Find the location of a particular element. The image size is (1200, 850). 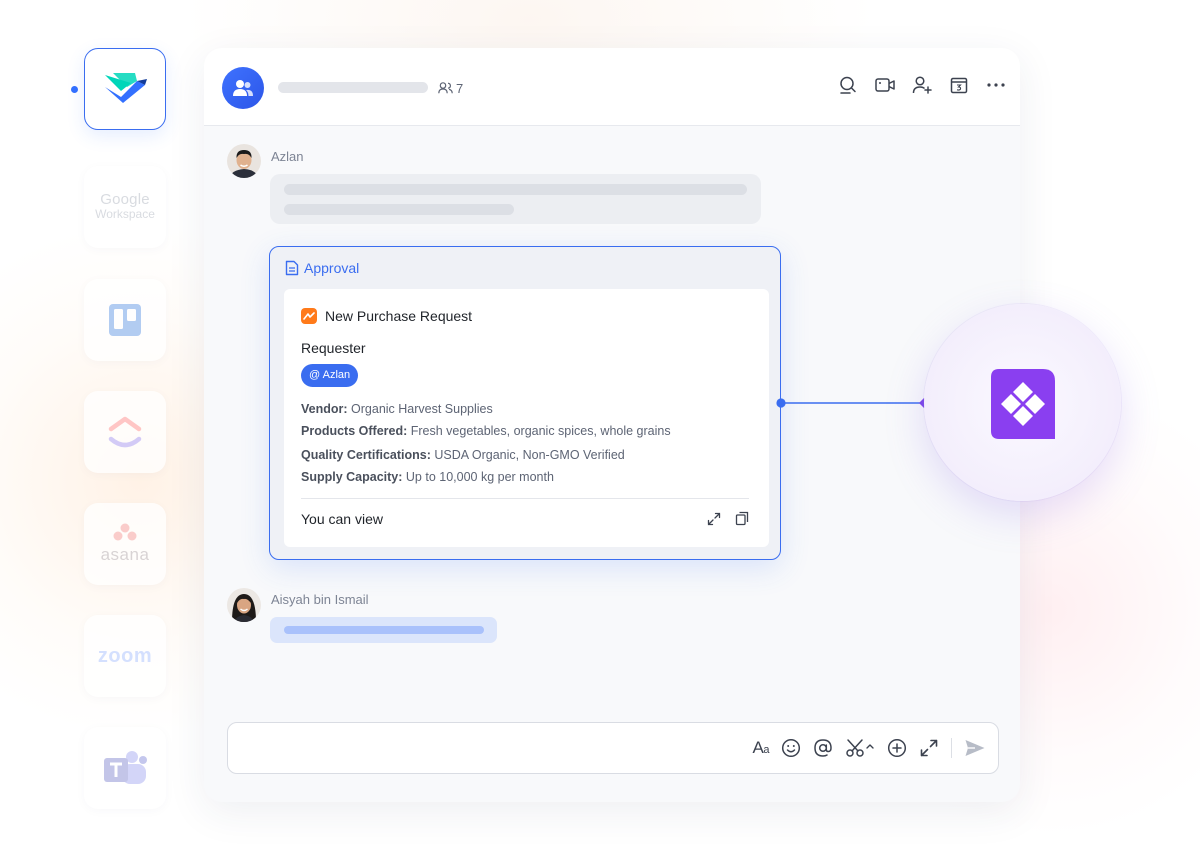

request-title: New Purchase Request is located at coordinates (386, 316).